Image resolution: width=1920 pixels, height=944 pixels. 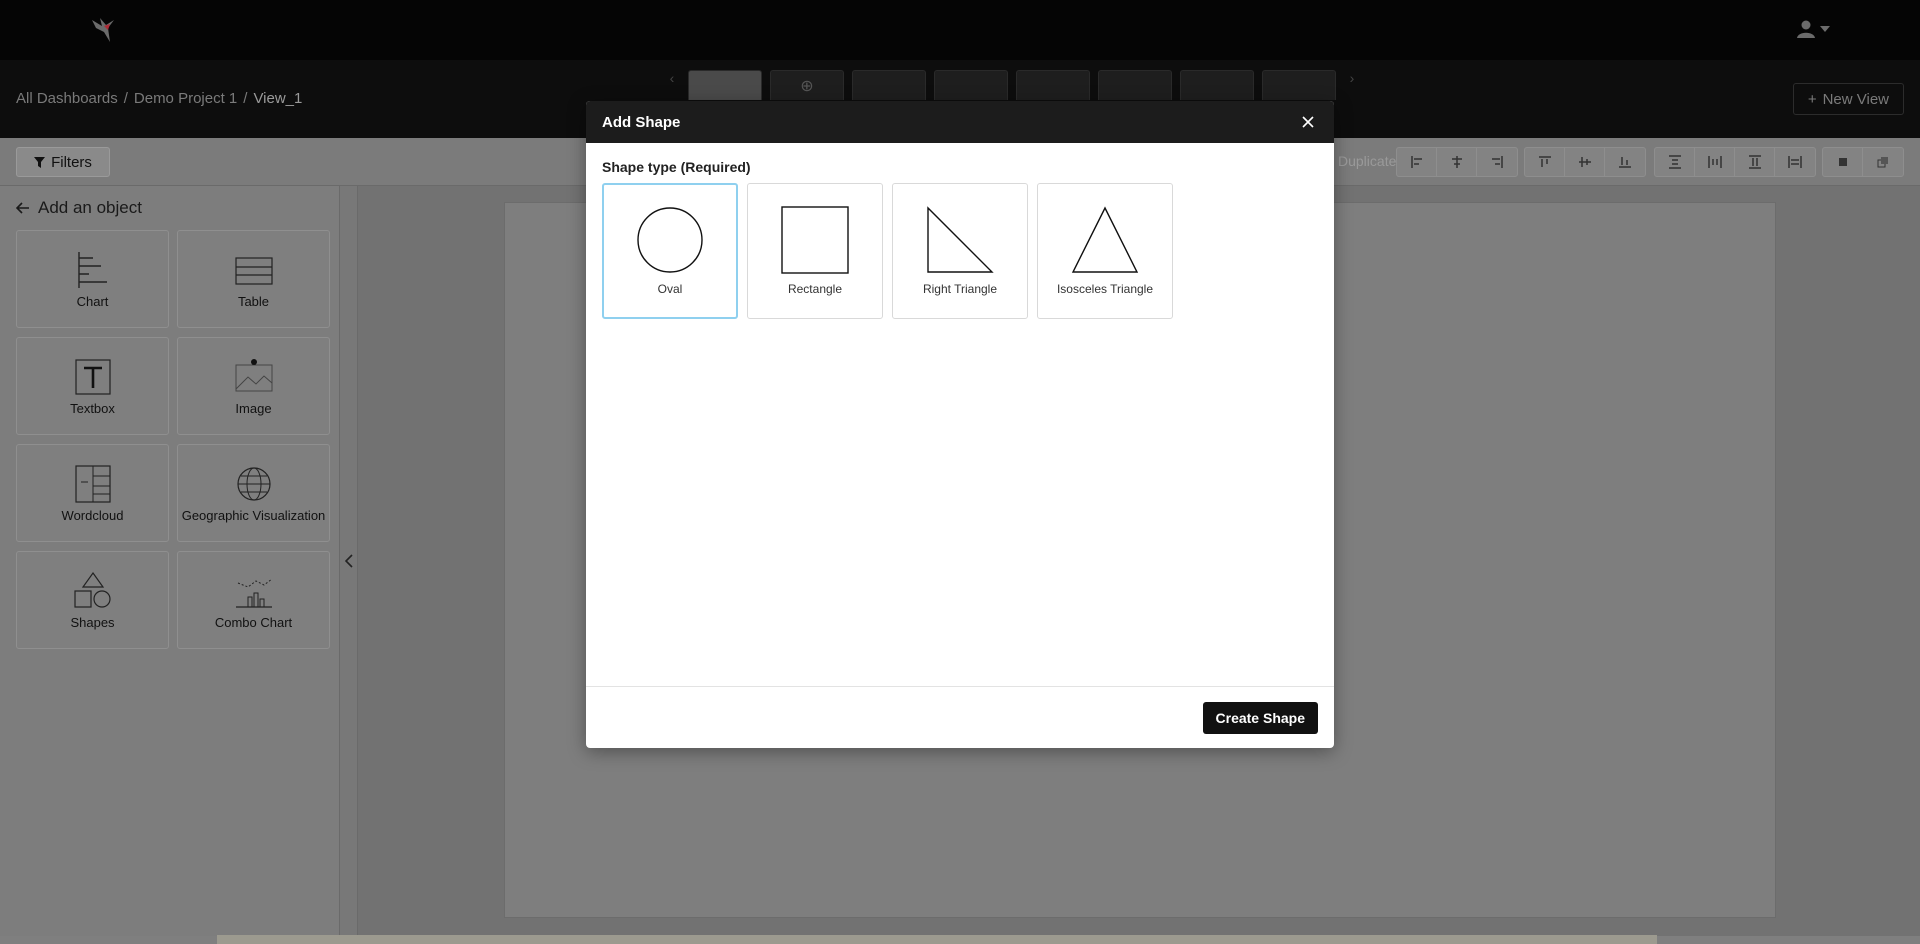 I want to click on add-textbox-object: Textbox, so click(x=92, y=386).